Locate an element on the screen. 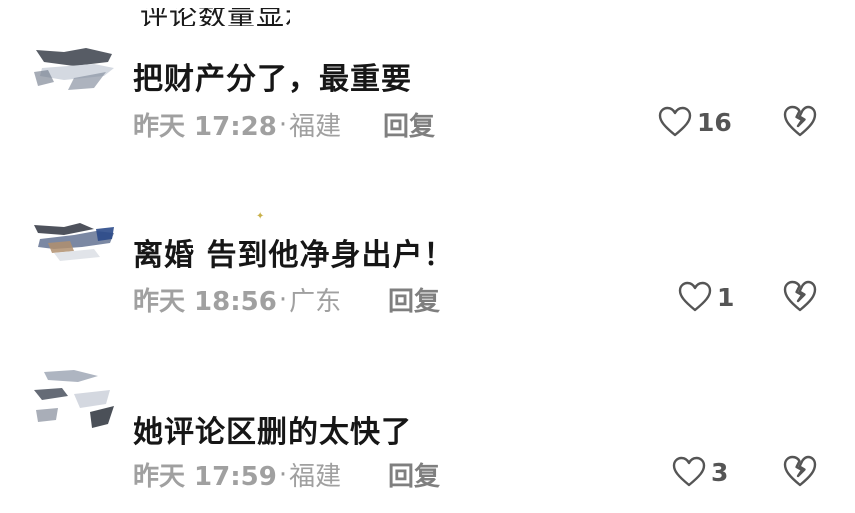  like-button: 16 is located at coordinates (695, 122).